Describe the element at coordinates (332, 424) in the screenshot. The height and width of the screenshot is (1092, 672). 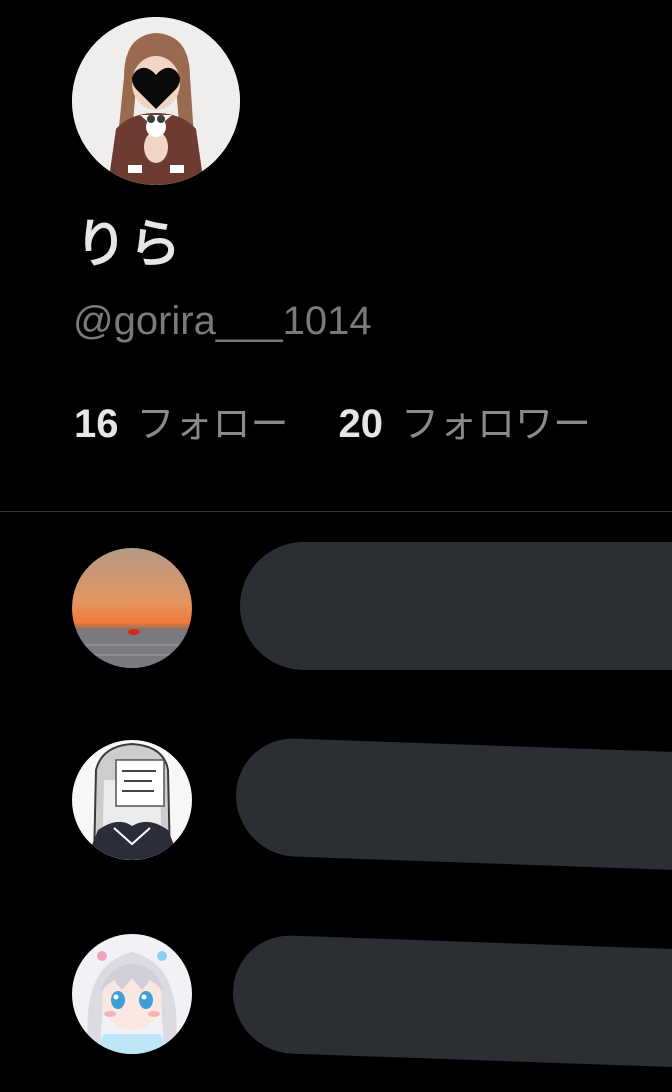
I see `follow-stats: 16 フォロー 20 フォロワー` at that location.